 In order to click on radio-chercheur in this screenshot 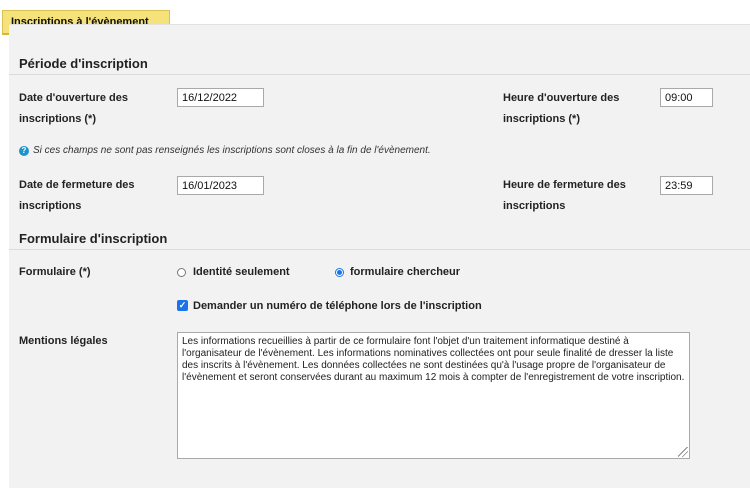, I will do `click(339, 272)`.